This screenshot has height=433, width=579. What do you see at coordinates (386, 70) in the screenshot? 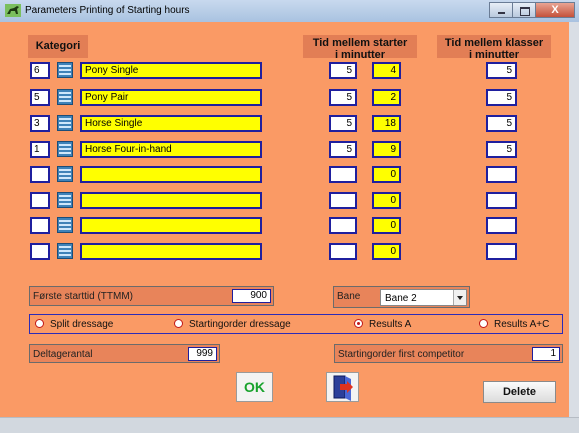
I see `tid-starter-yellow-field: 4` at bounding box center [386, 70].